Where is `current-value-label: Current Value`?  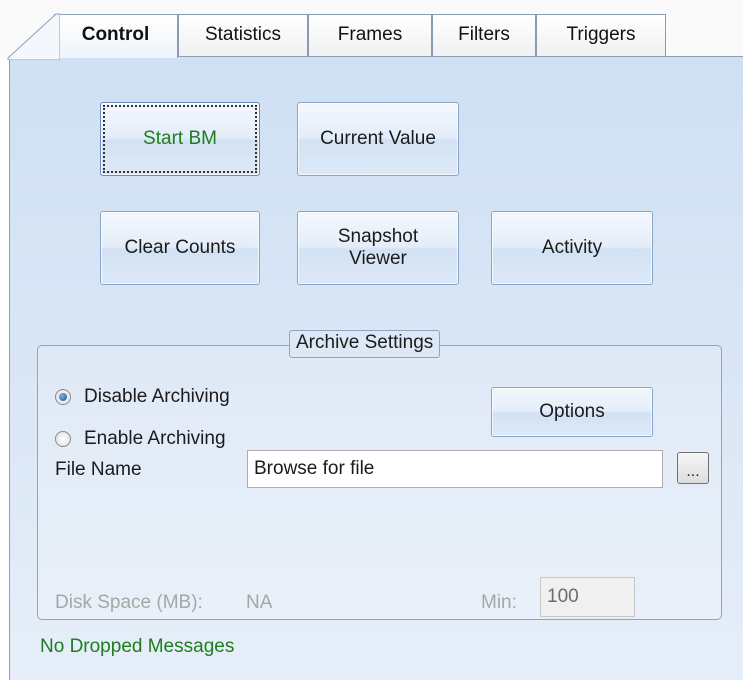 current-value-label: Current Value is located at coordinates (378, 138).